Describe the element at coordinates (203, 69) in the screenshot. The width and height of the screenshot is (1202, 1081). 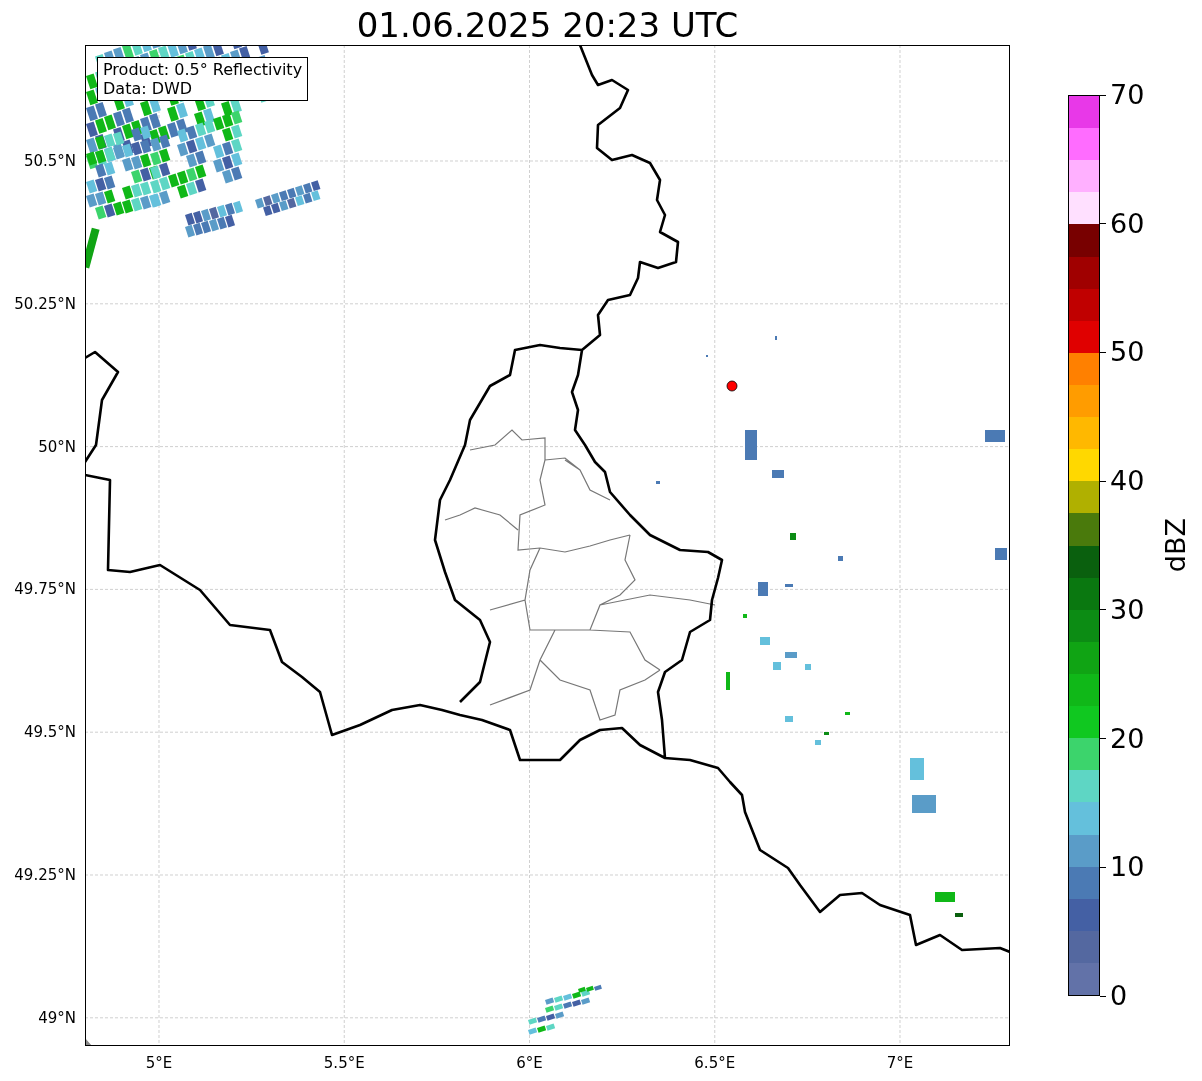
I see `info-text: Product: 0.5° Reflectivity` at that location.